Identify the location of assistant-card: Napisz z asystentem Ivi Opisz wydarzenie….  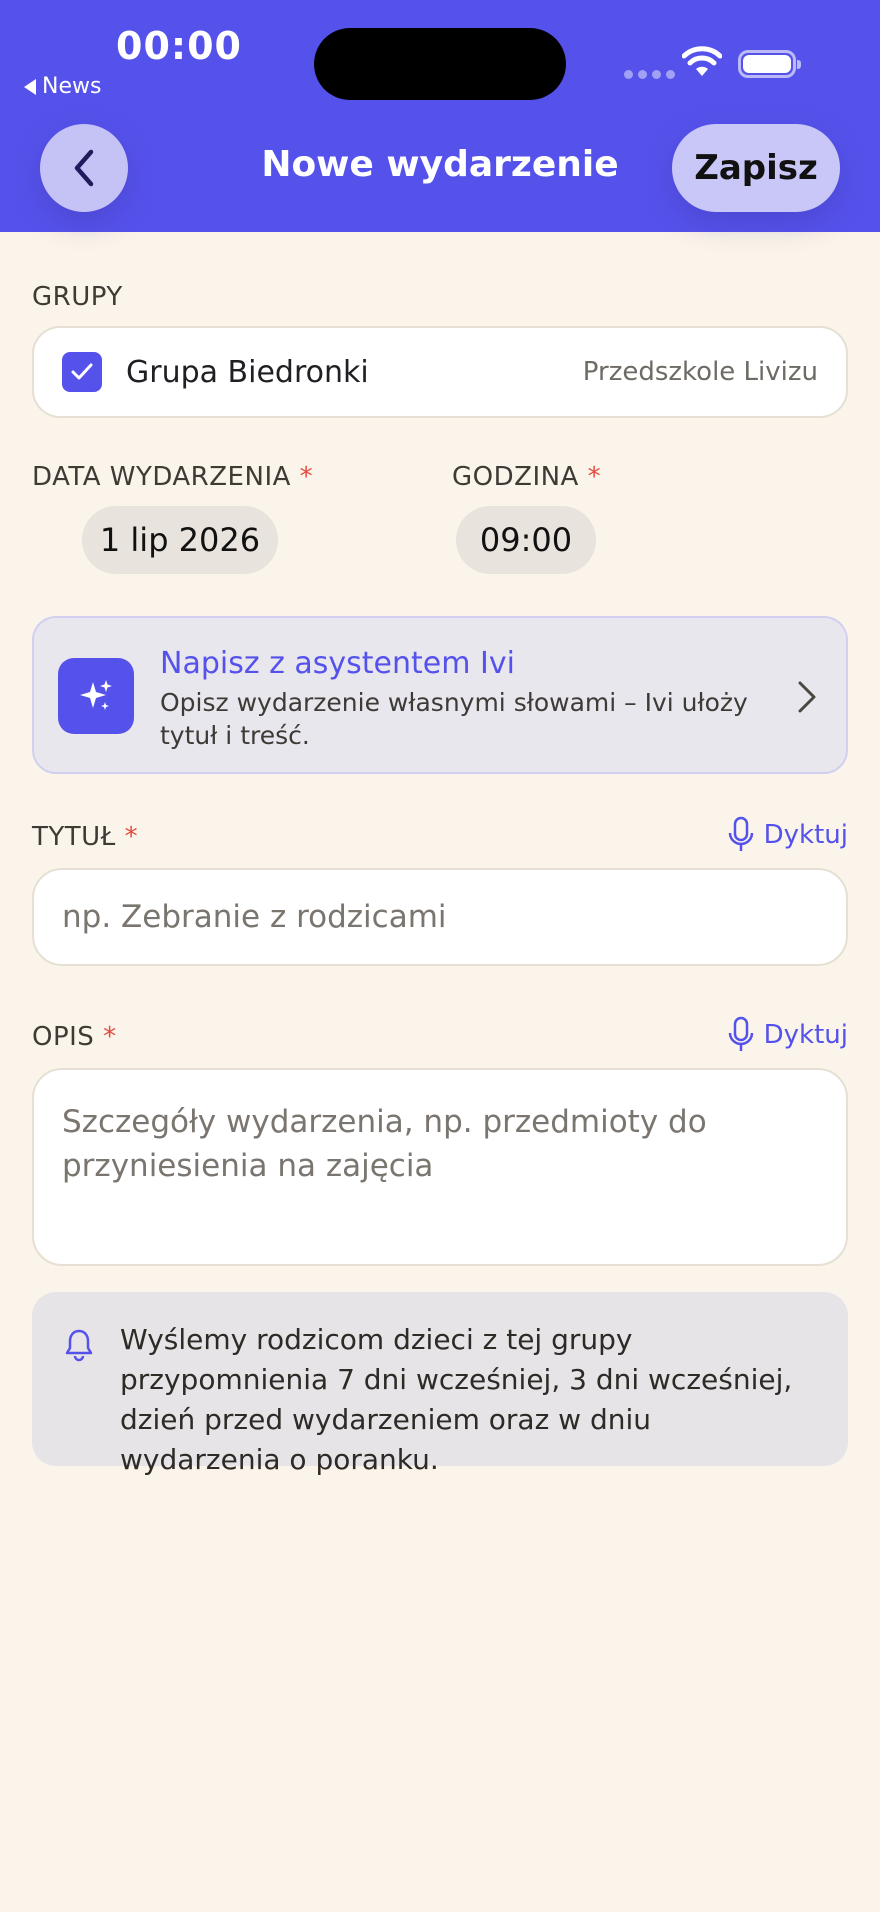
(440, 695).